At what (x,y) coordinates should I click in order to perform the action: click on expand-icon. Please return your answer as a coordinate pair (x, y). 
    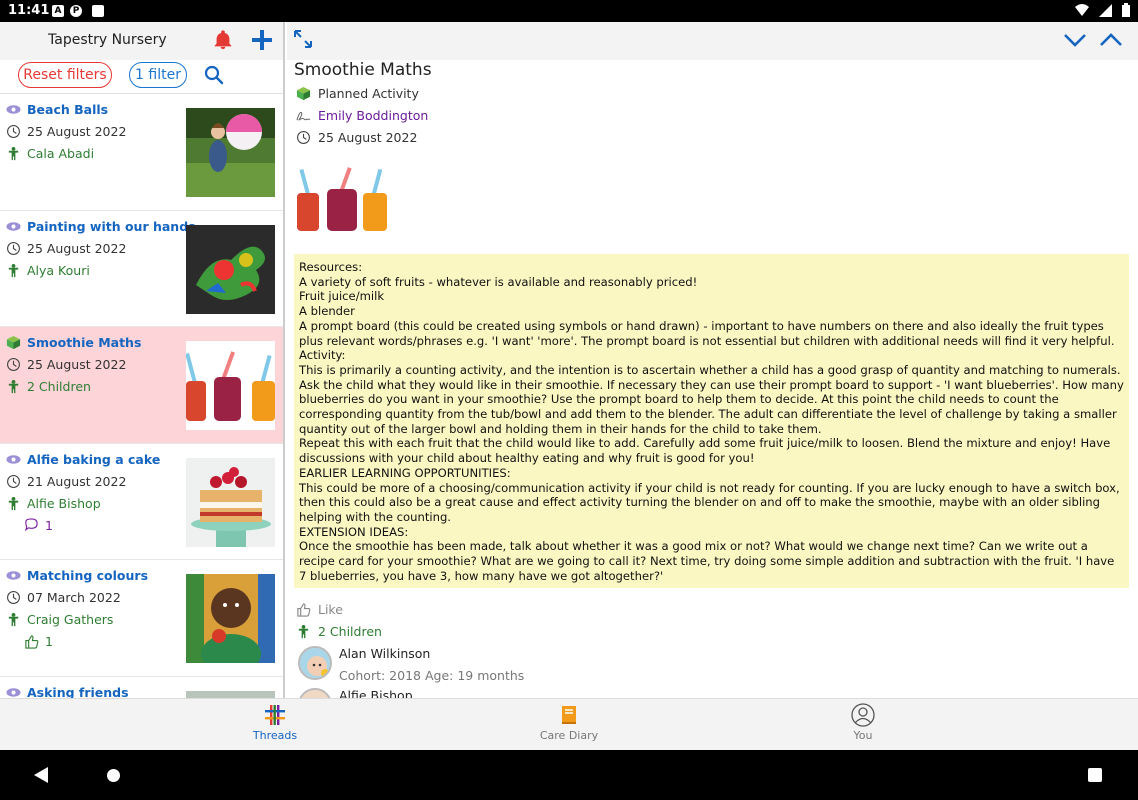
    Looking at the image, I should click on (303, 39).